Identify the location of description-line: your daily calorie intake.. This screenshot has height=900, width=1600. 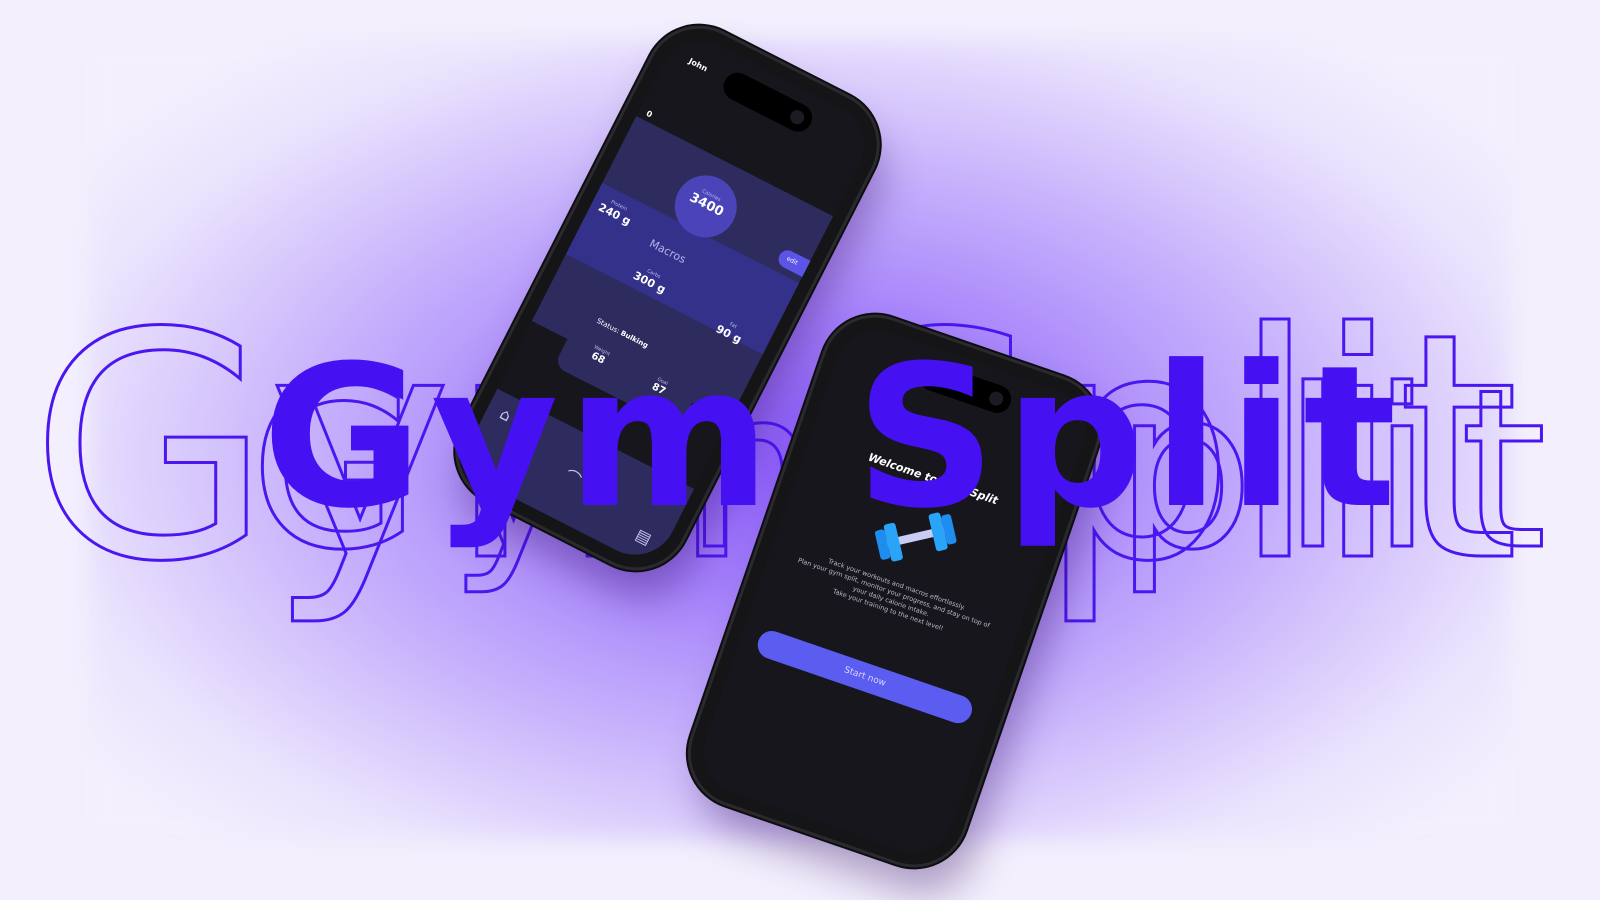
(891, 601).